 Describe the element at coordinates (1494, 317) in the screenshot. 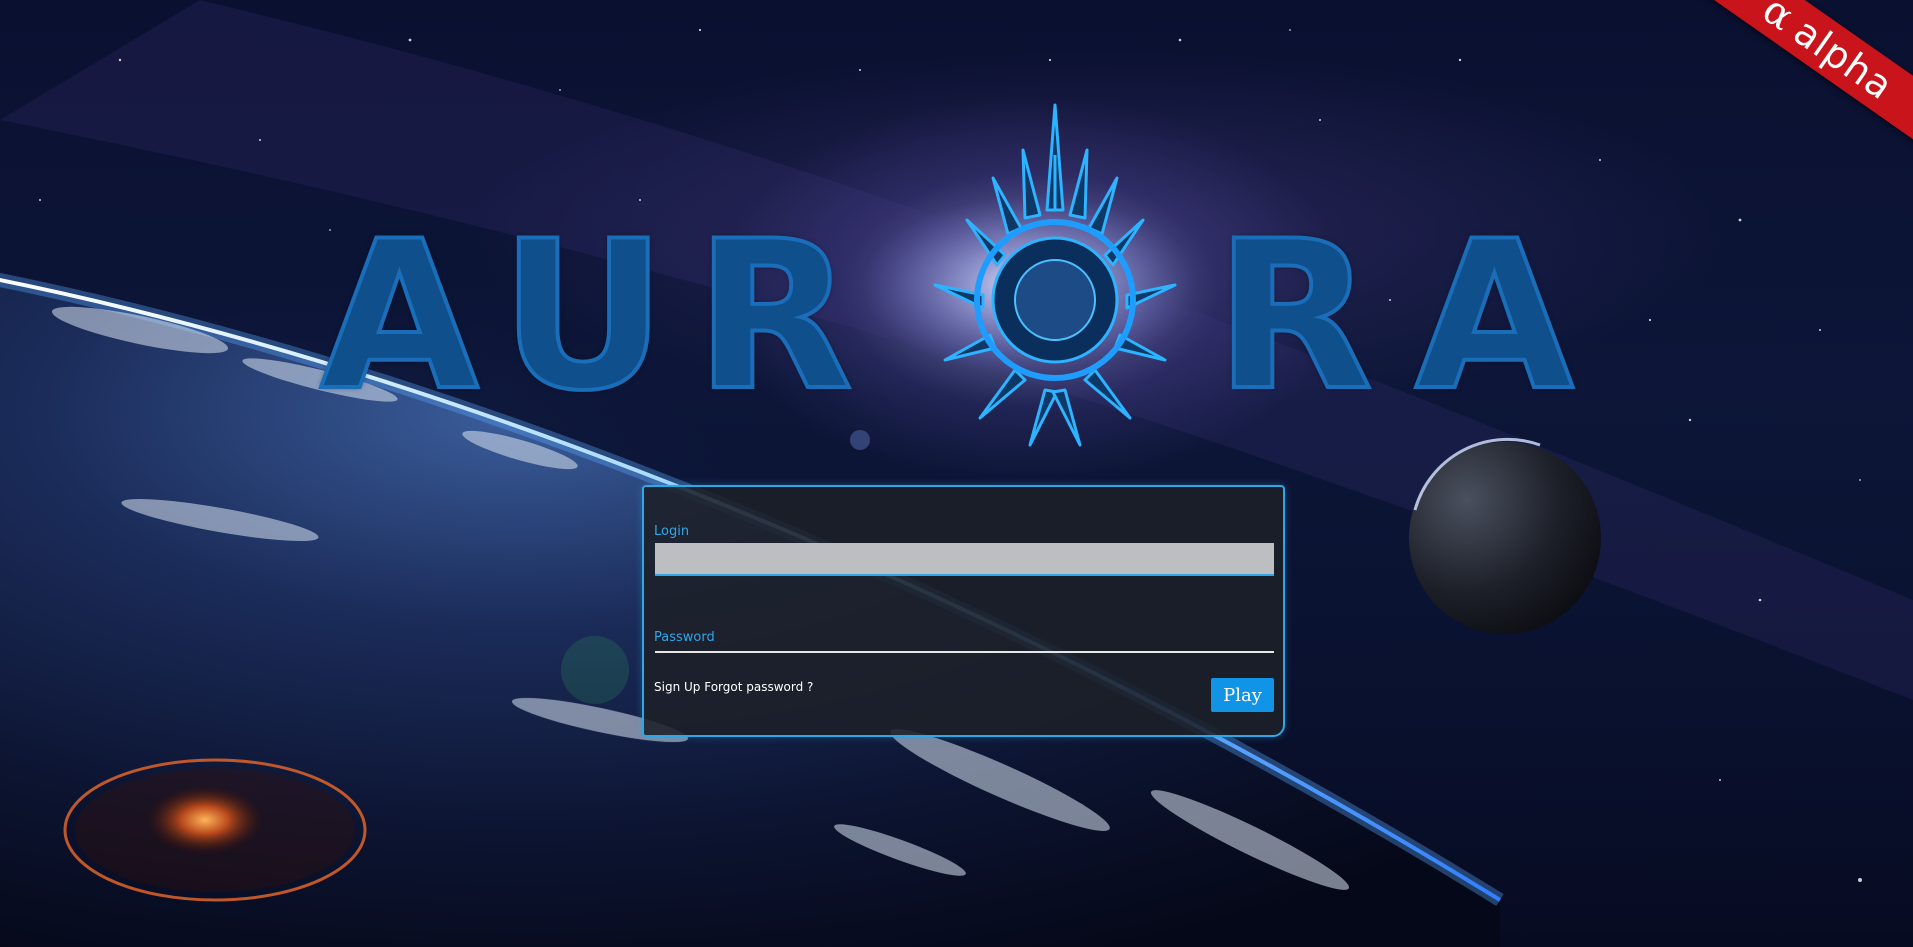

I see `logo-letter-a2: A` at that location.